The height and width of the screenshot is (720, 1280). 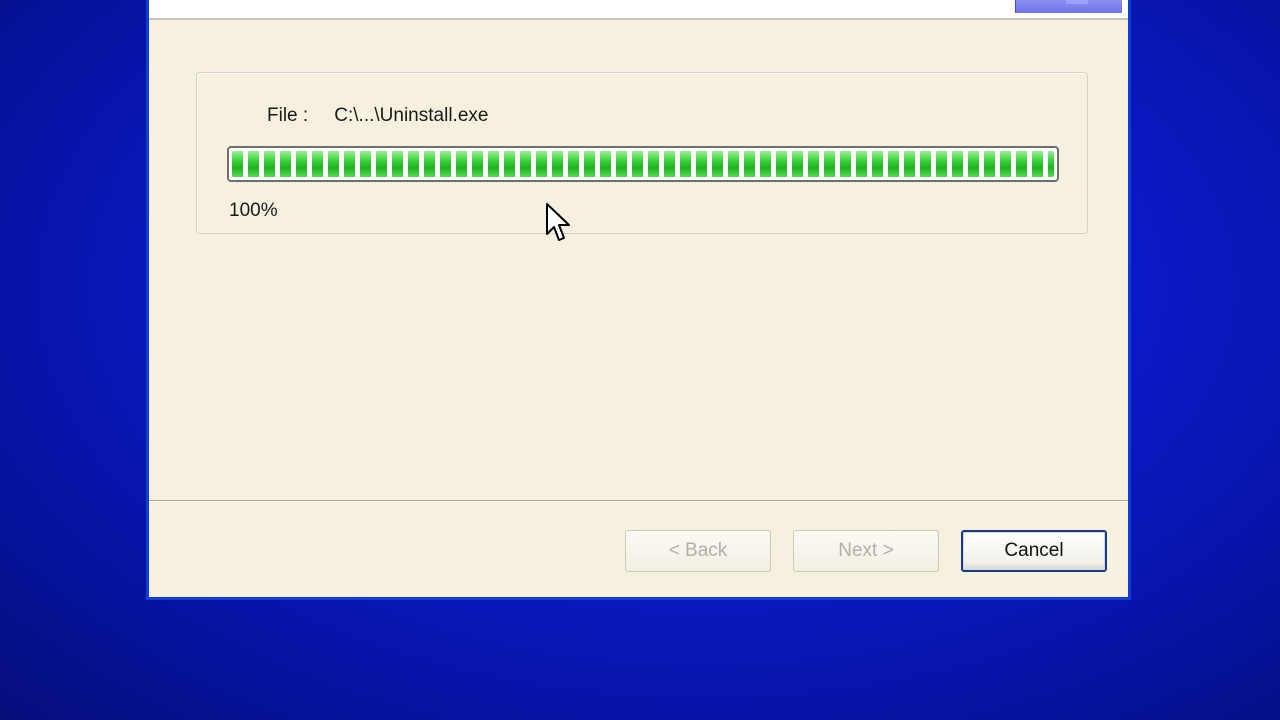 What do you see at coordinates (1068, 6) in the screenshot?
I see `header-banner-image` at bounding box center [1068, 6].